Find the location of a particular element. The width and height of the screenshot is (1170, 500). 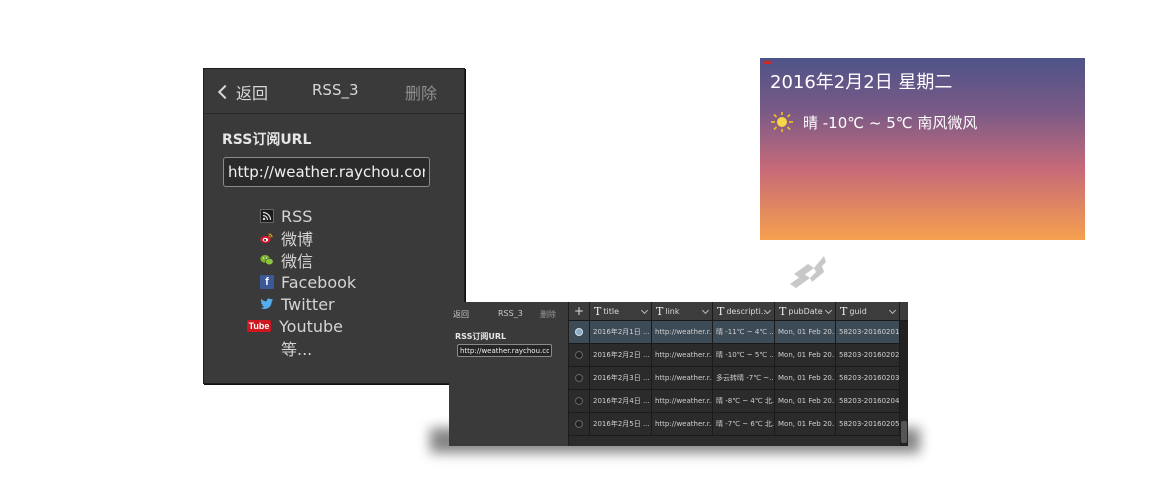

chevron-left-icon is located at coordinates (225, 92).